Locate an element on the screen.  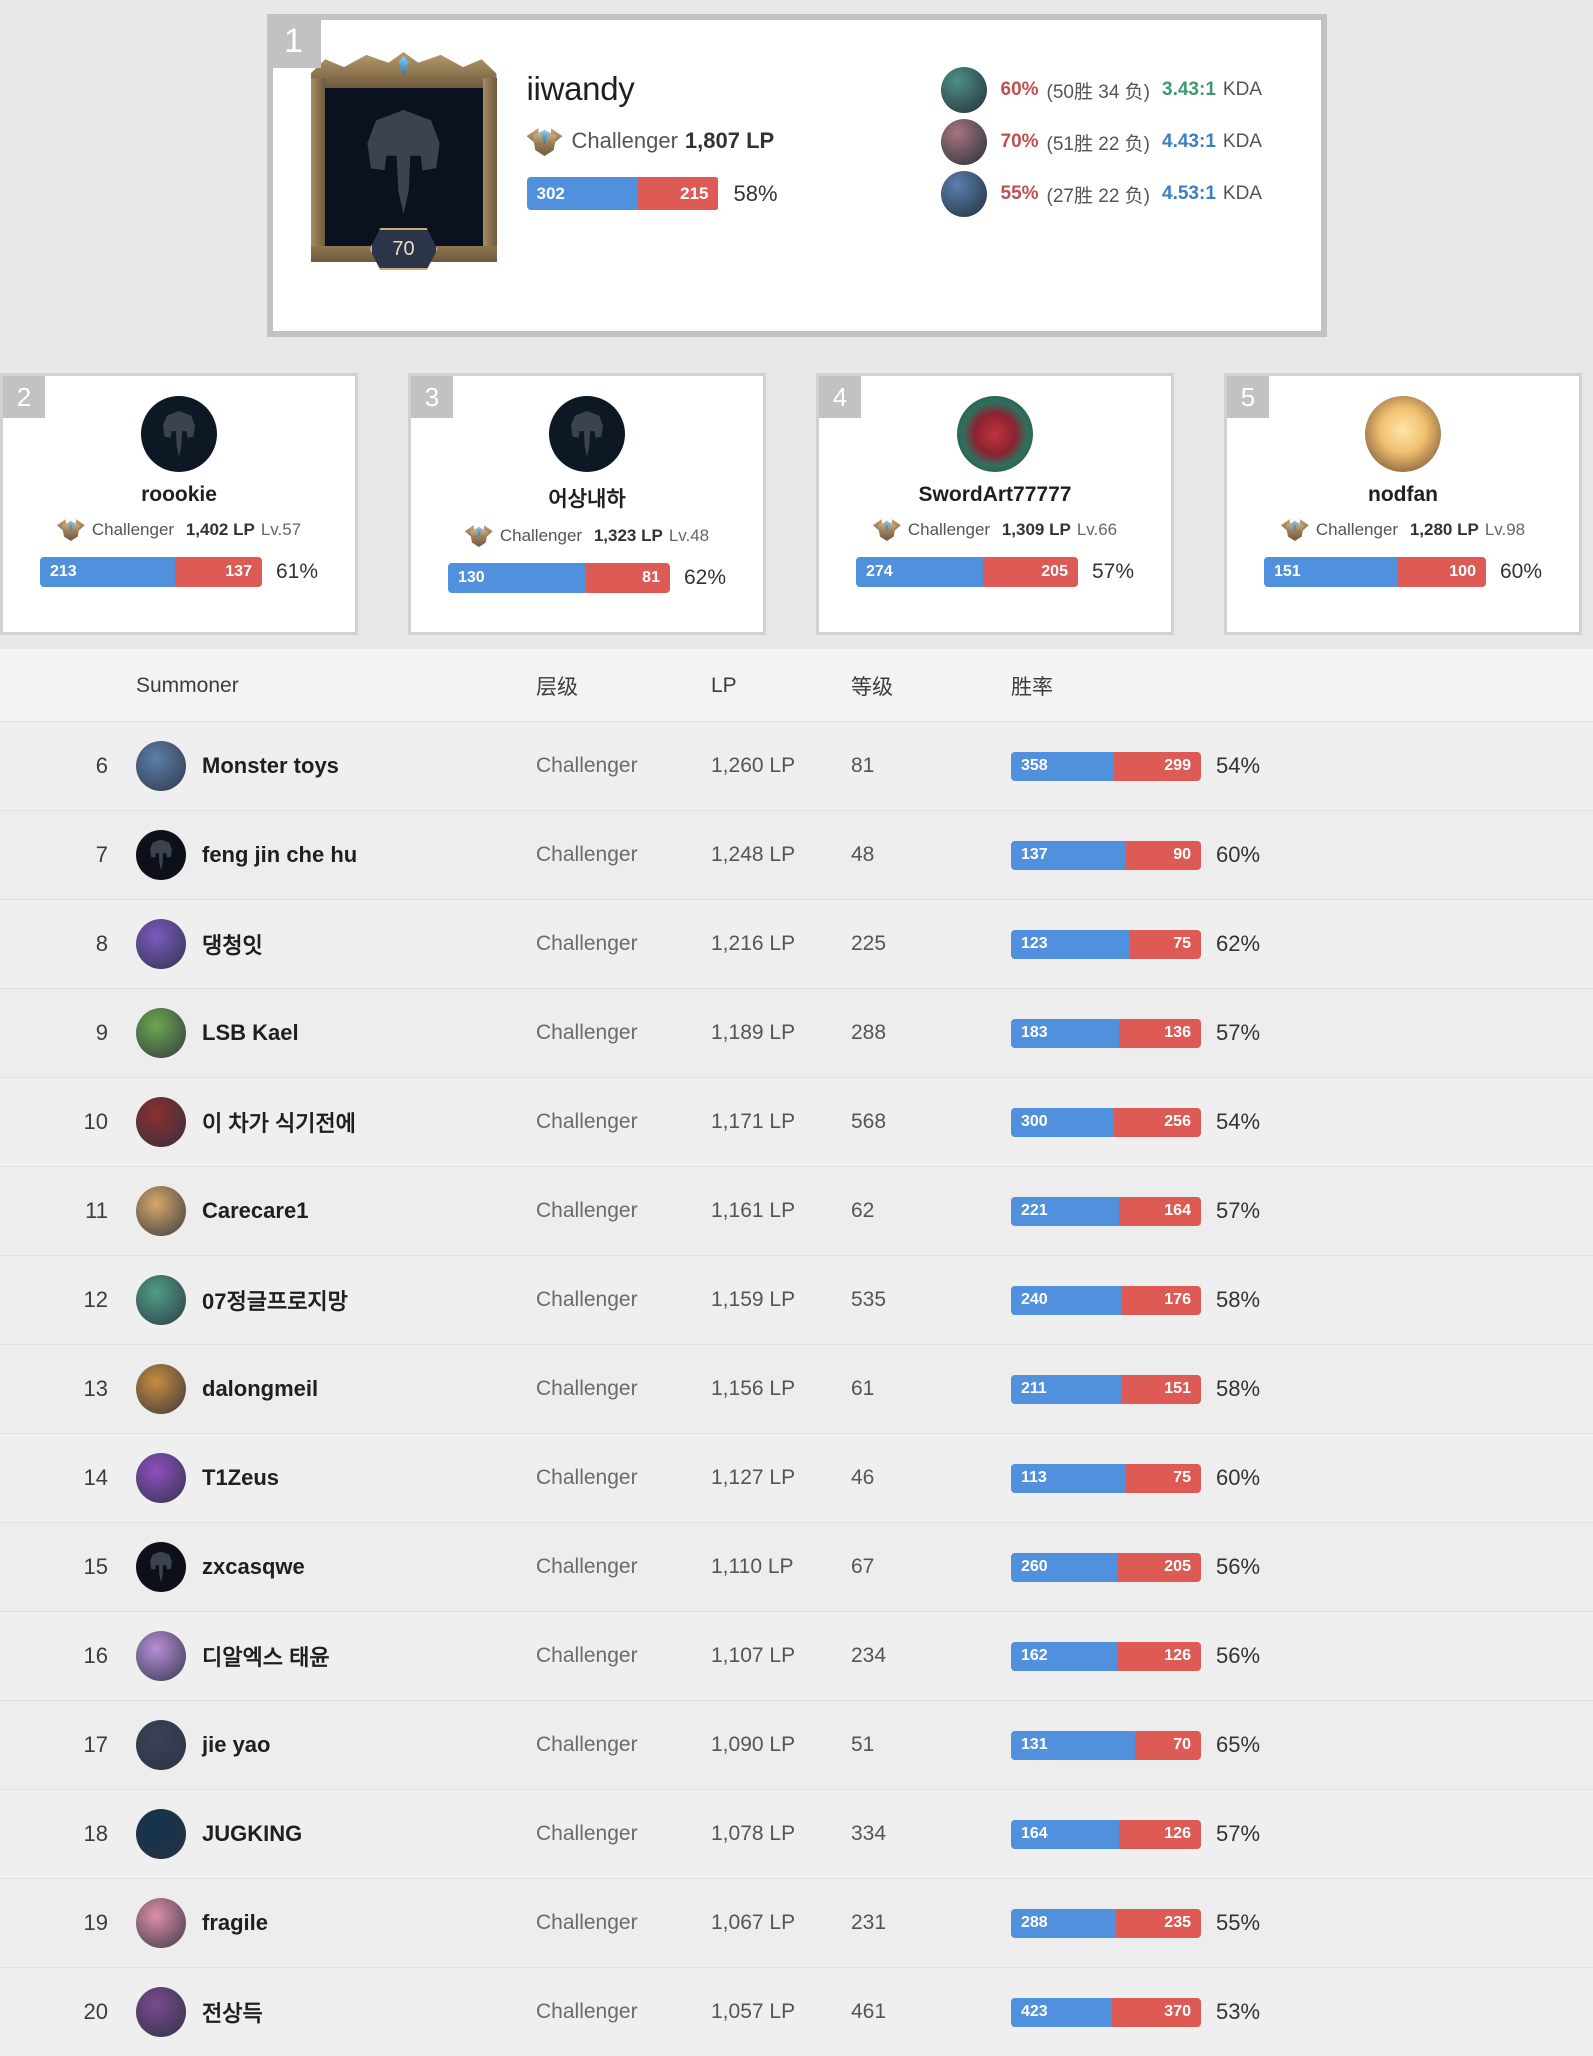
summoner-portrait is located at coordinates (403, 162).